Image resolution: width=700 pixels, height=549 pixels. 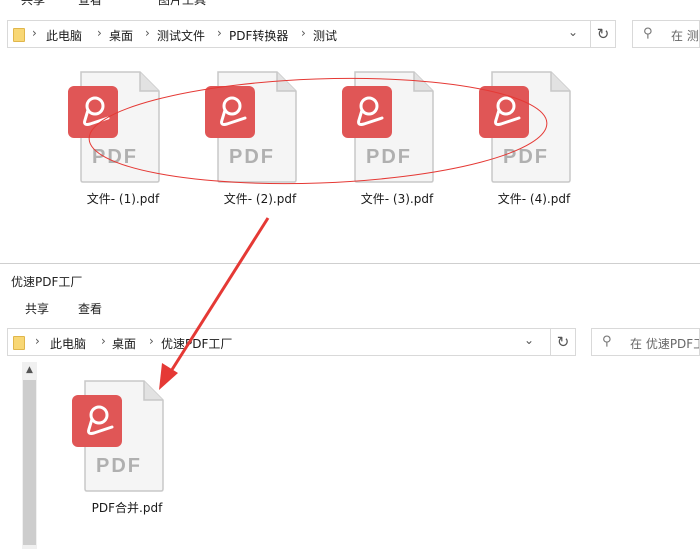 I want to click on file-item: PDF 文件- (3).pdf, so click(x=397, y=140).